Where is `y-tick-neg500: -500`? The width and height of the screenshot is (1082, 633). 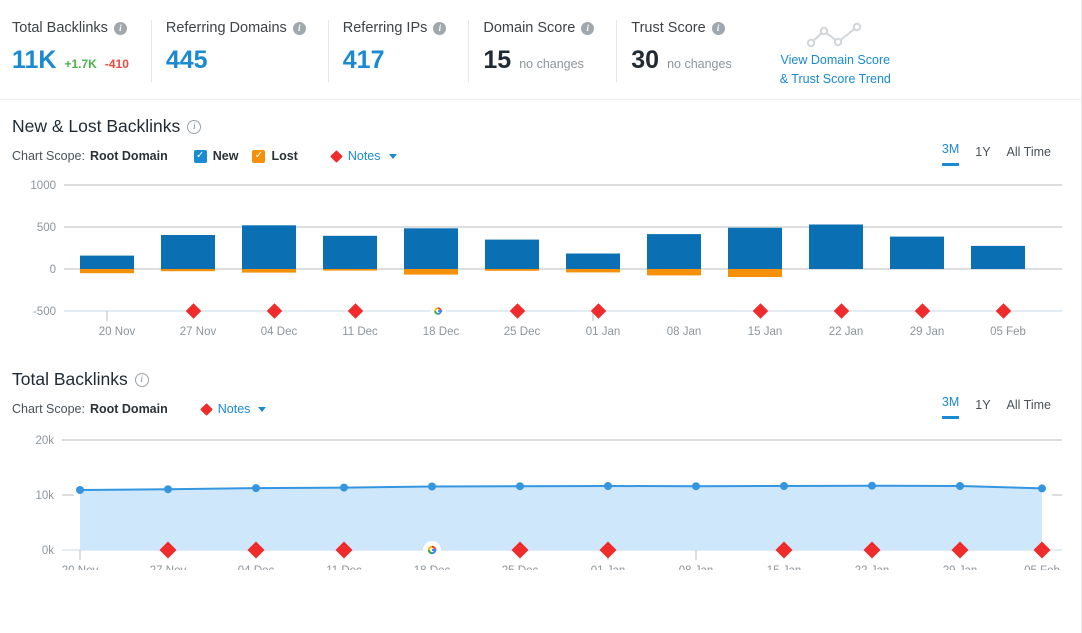
y-tick-neg500: -500 is located at coordinates (44, 312).